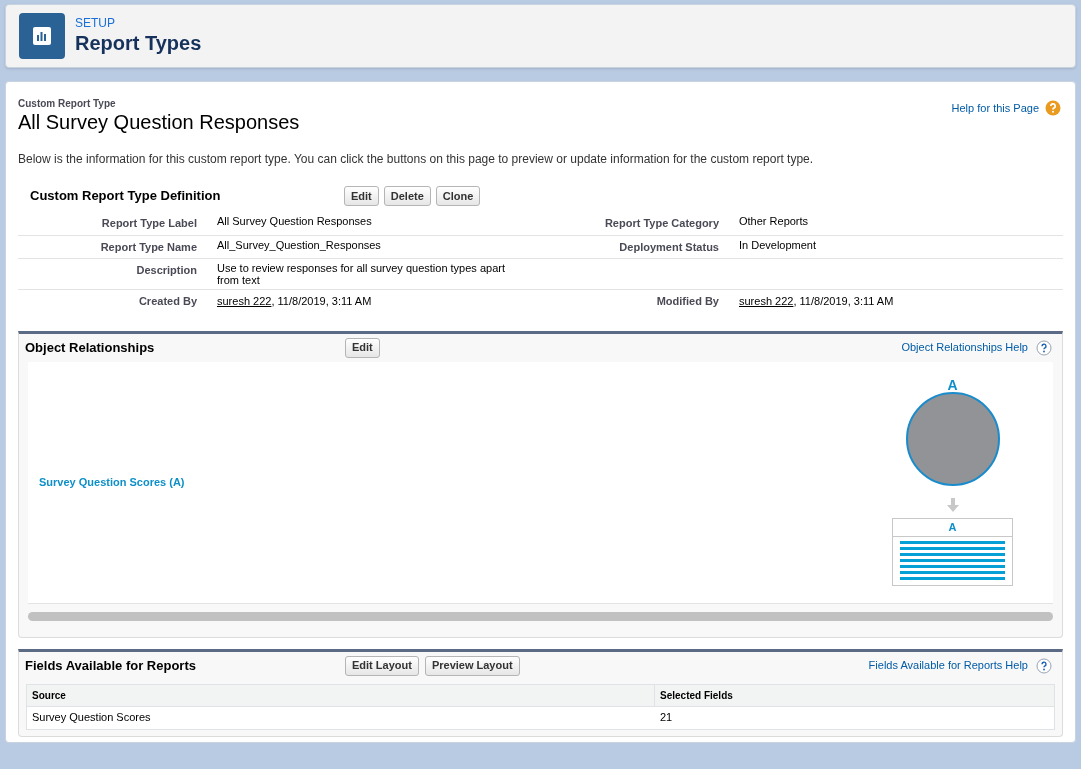  Describe the element at coordinates (696, 695) in the screenshot. I see `column-header: Selected Fields` at that location.